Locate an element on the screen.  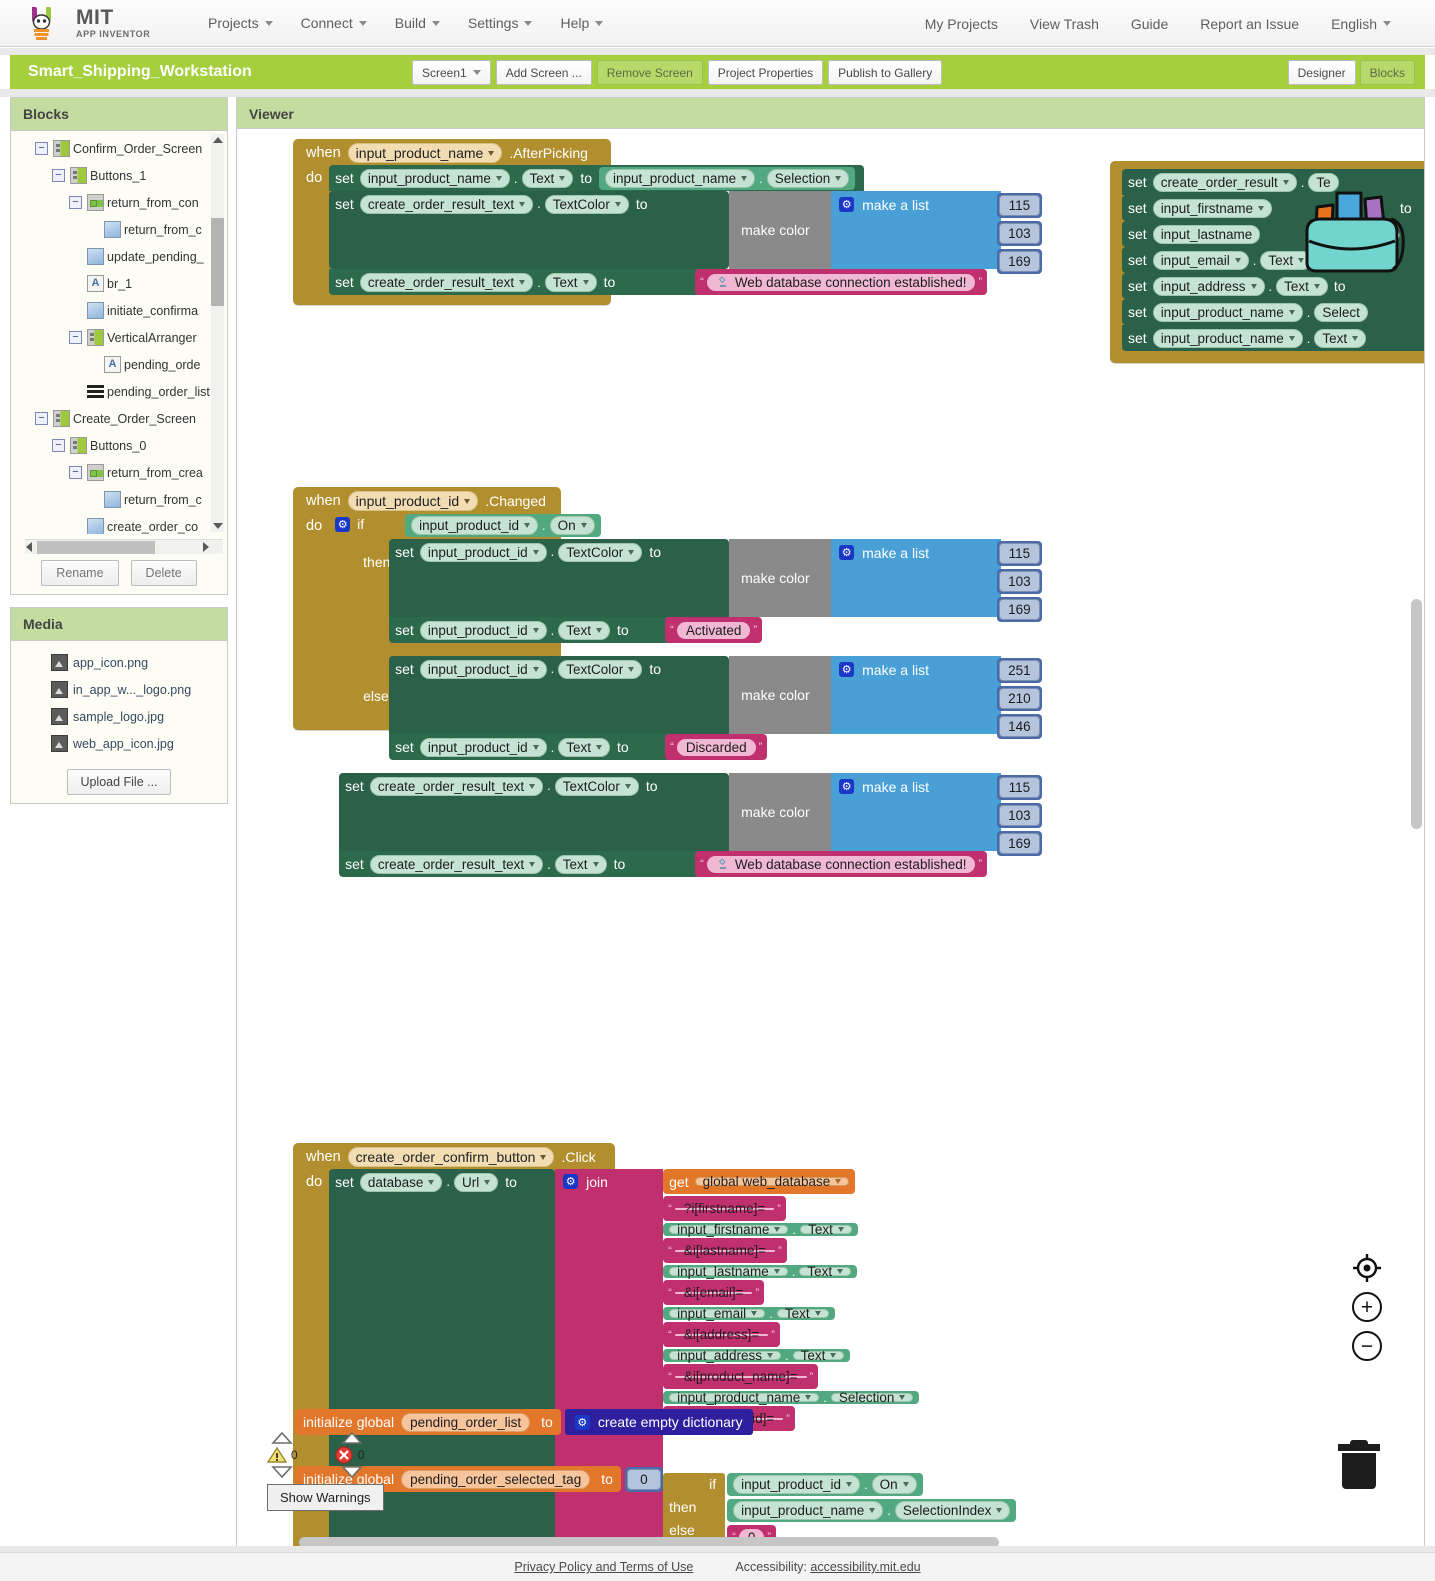
tree-item: − Buttons_1 is located at coordinates (119, 175).